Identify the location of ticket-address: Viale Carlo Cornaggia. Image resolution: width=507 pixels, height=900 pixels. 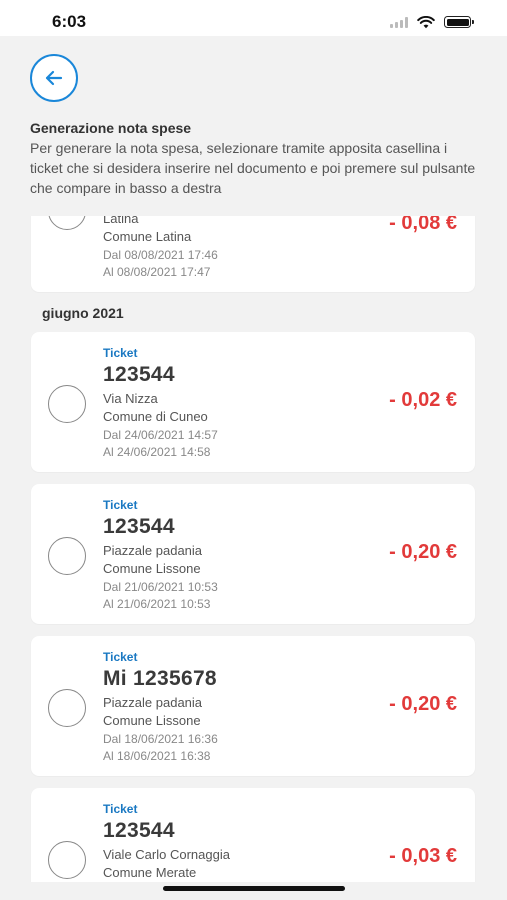
(166, 854).